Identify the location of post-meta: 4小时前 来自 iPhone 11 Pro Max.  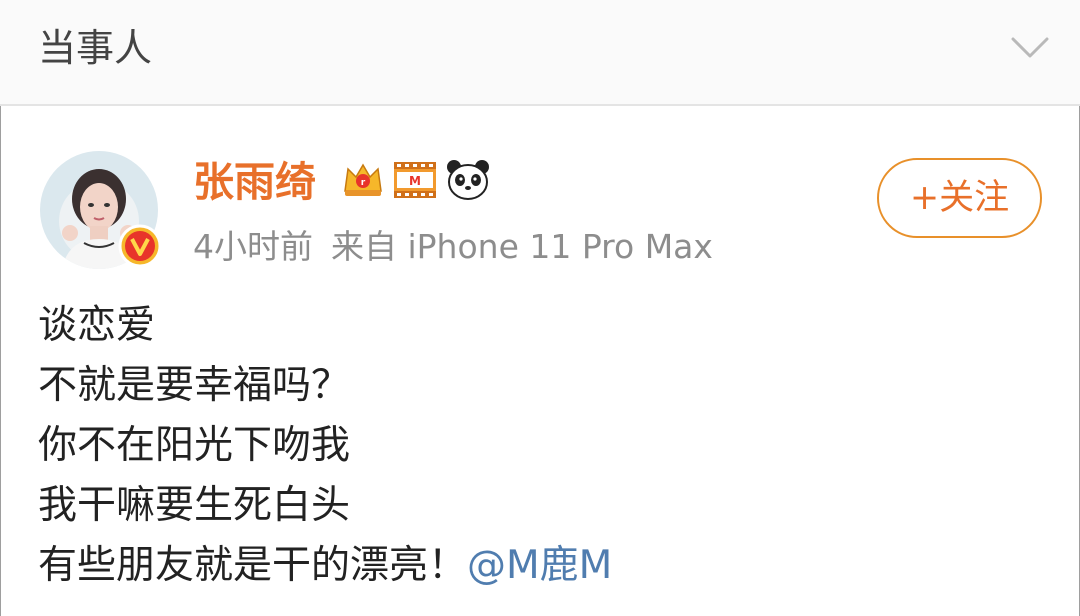
(453, 247).